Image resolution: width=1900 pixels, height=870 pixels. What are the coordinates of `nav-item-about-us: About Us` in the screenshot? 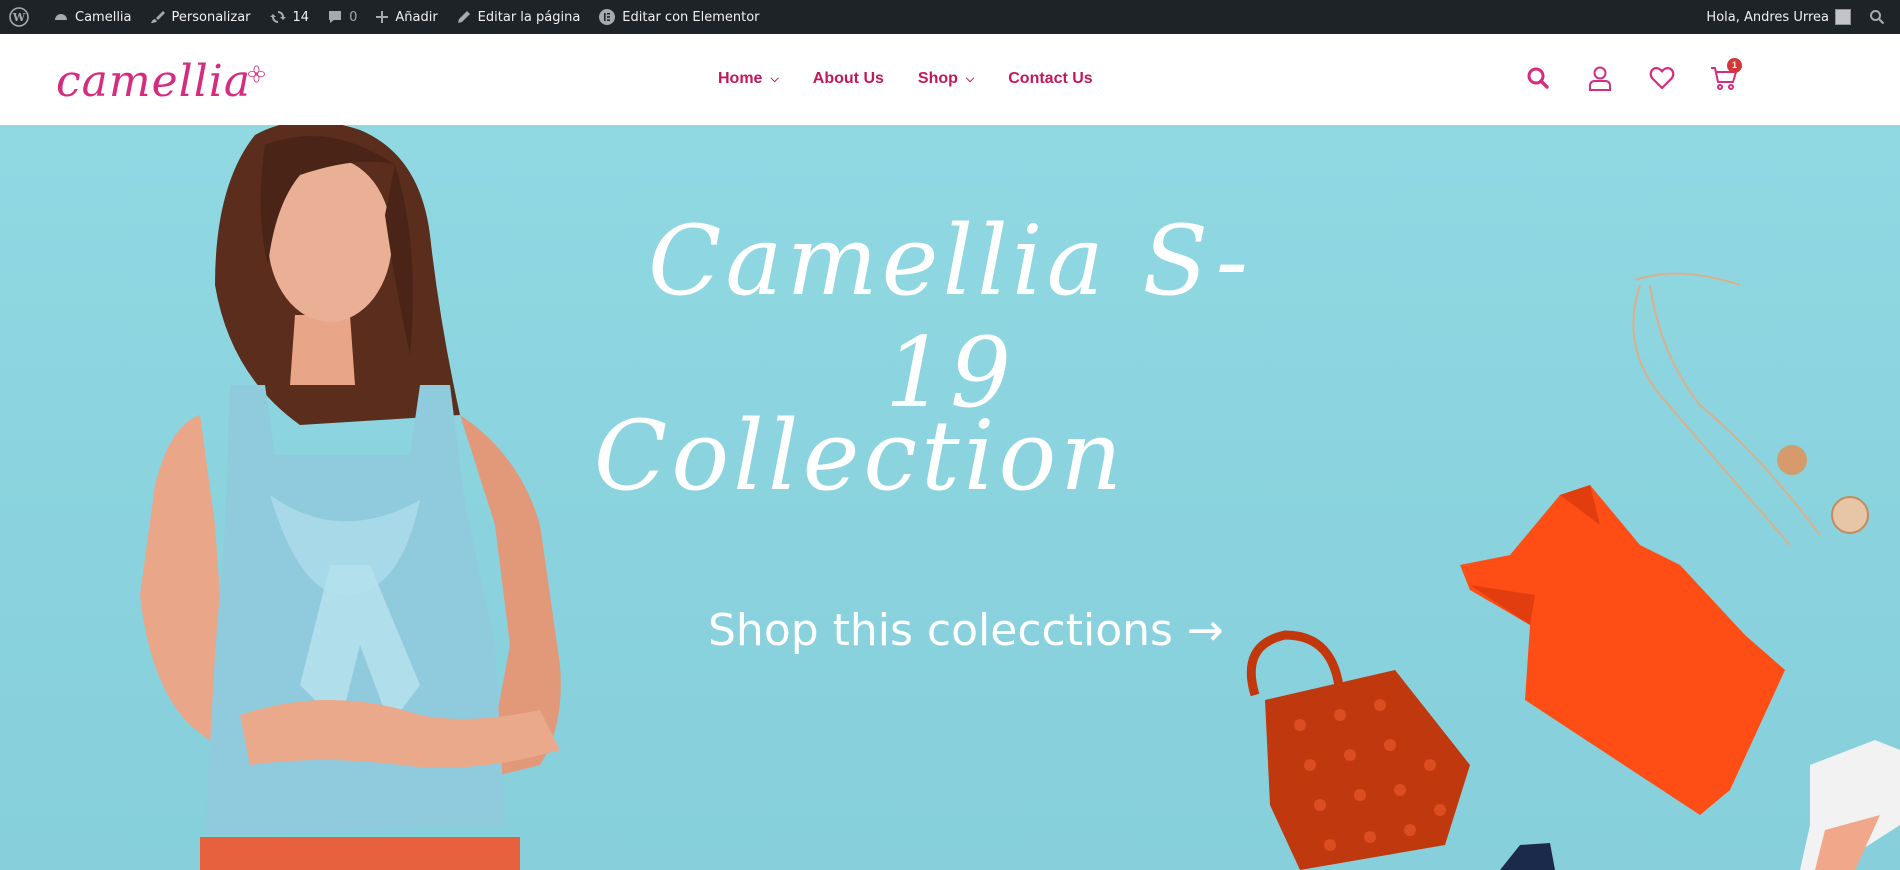 It's located at (848, 79).